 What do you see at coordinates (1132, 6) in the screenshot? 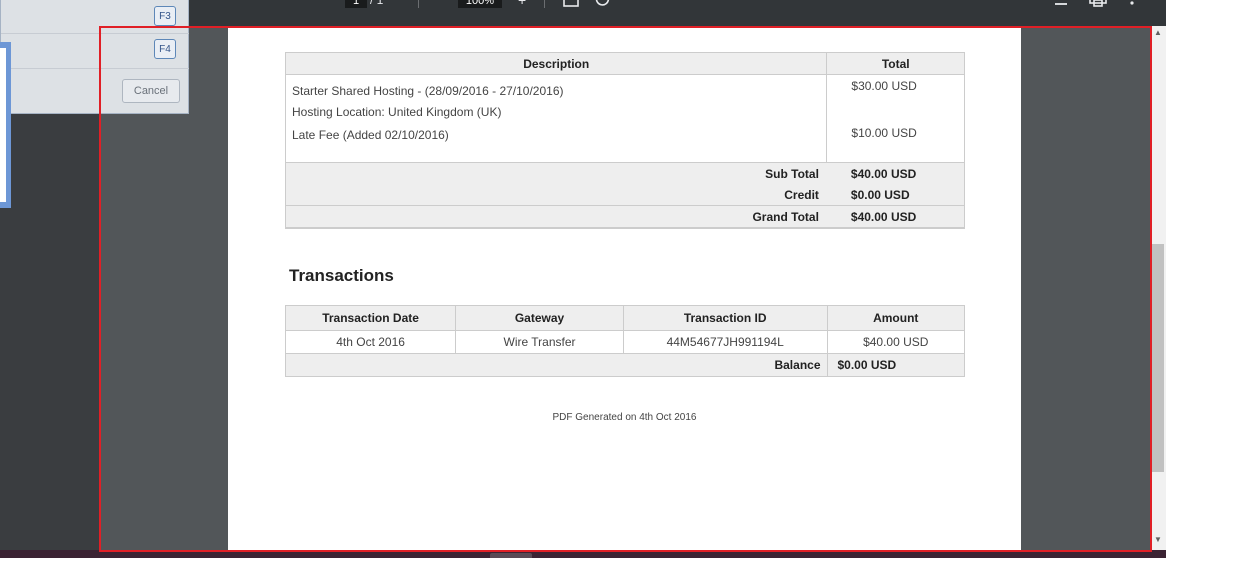
I see `more-vertical-icon` at bounding box center [1132, 6].